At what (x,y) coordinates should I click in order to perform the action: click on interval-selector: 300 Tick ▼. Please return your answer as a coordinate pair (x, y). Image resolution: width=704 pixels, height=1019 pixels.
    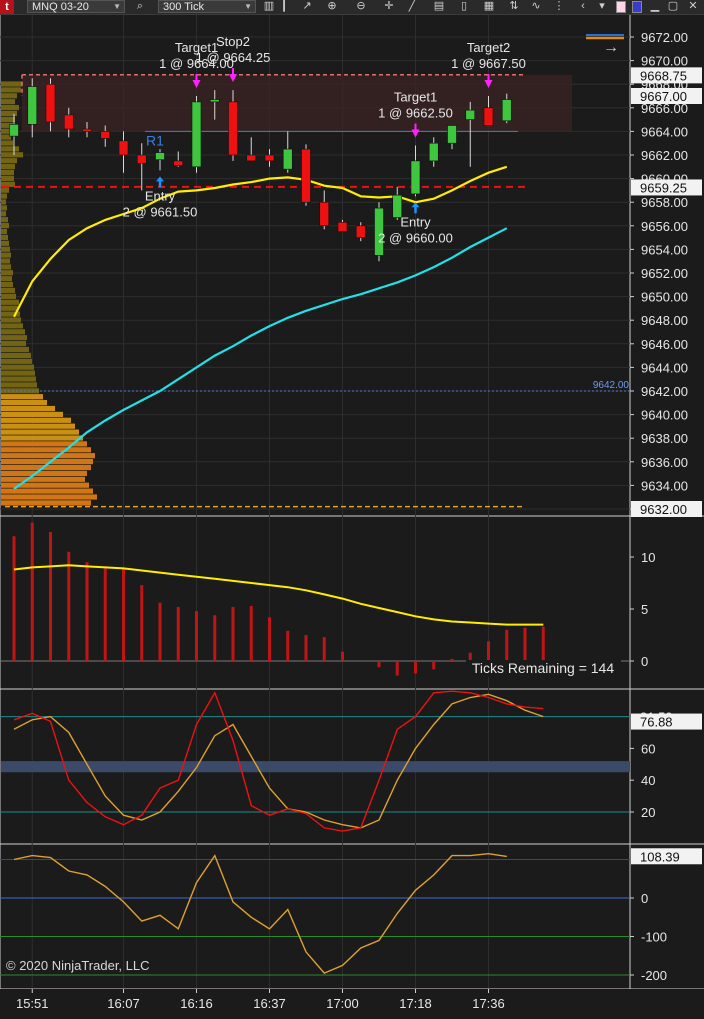
    Looking at the image, I should click on (207, 6).